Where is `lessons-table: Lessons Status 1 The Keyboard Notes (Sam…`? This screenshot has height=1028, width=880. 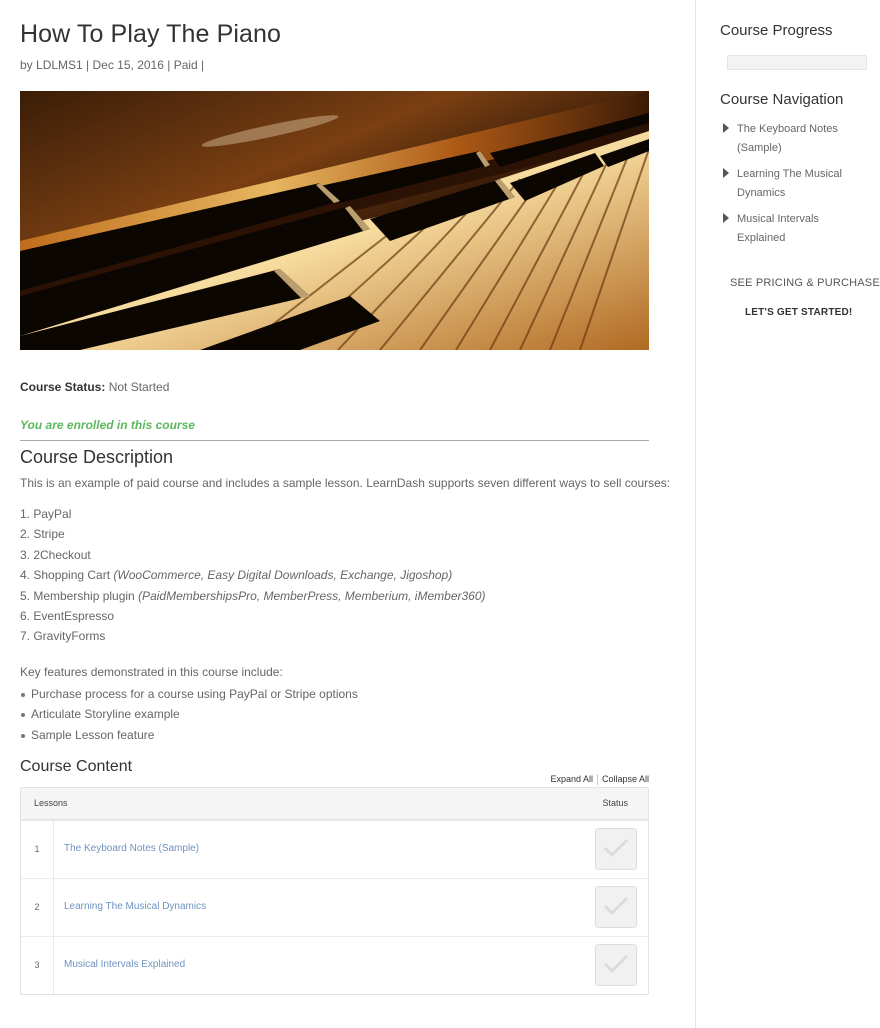
lessons-table: Lessons Status 1 The Keyboard Notes (Sam… is located at coordinates (334, 891).